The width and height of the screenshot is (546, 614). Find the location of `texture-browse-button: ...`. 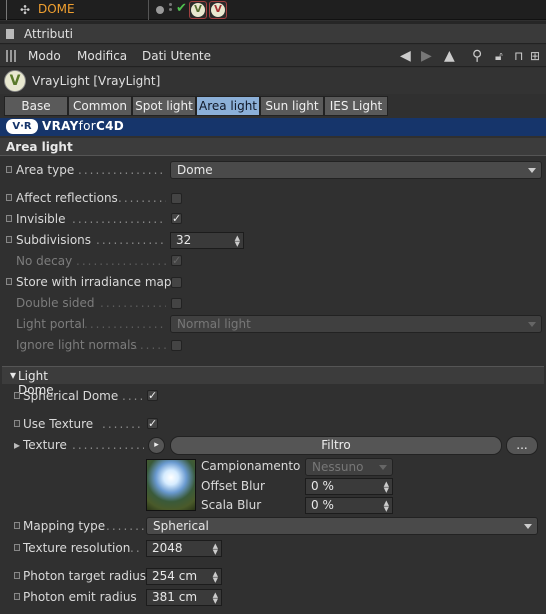

texture-browse-button: ... is located at coordinates (522, 445).